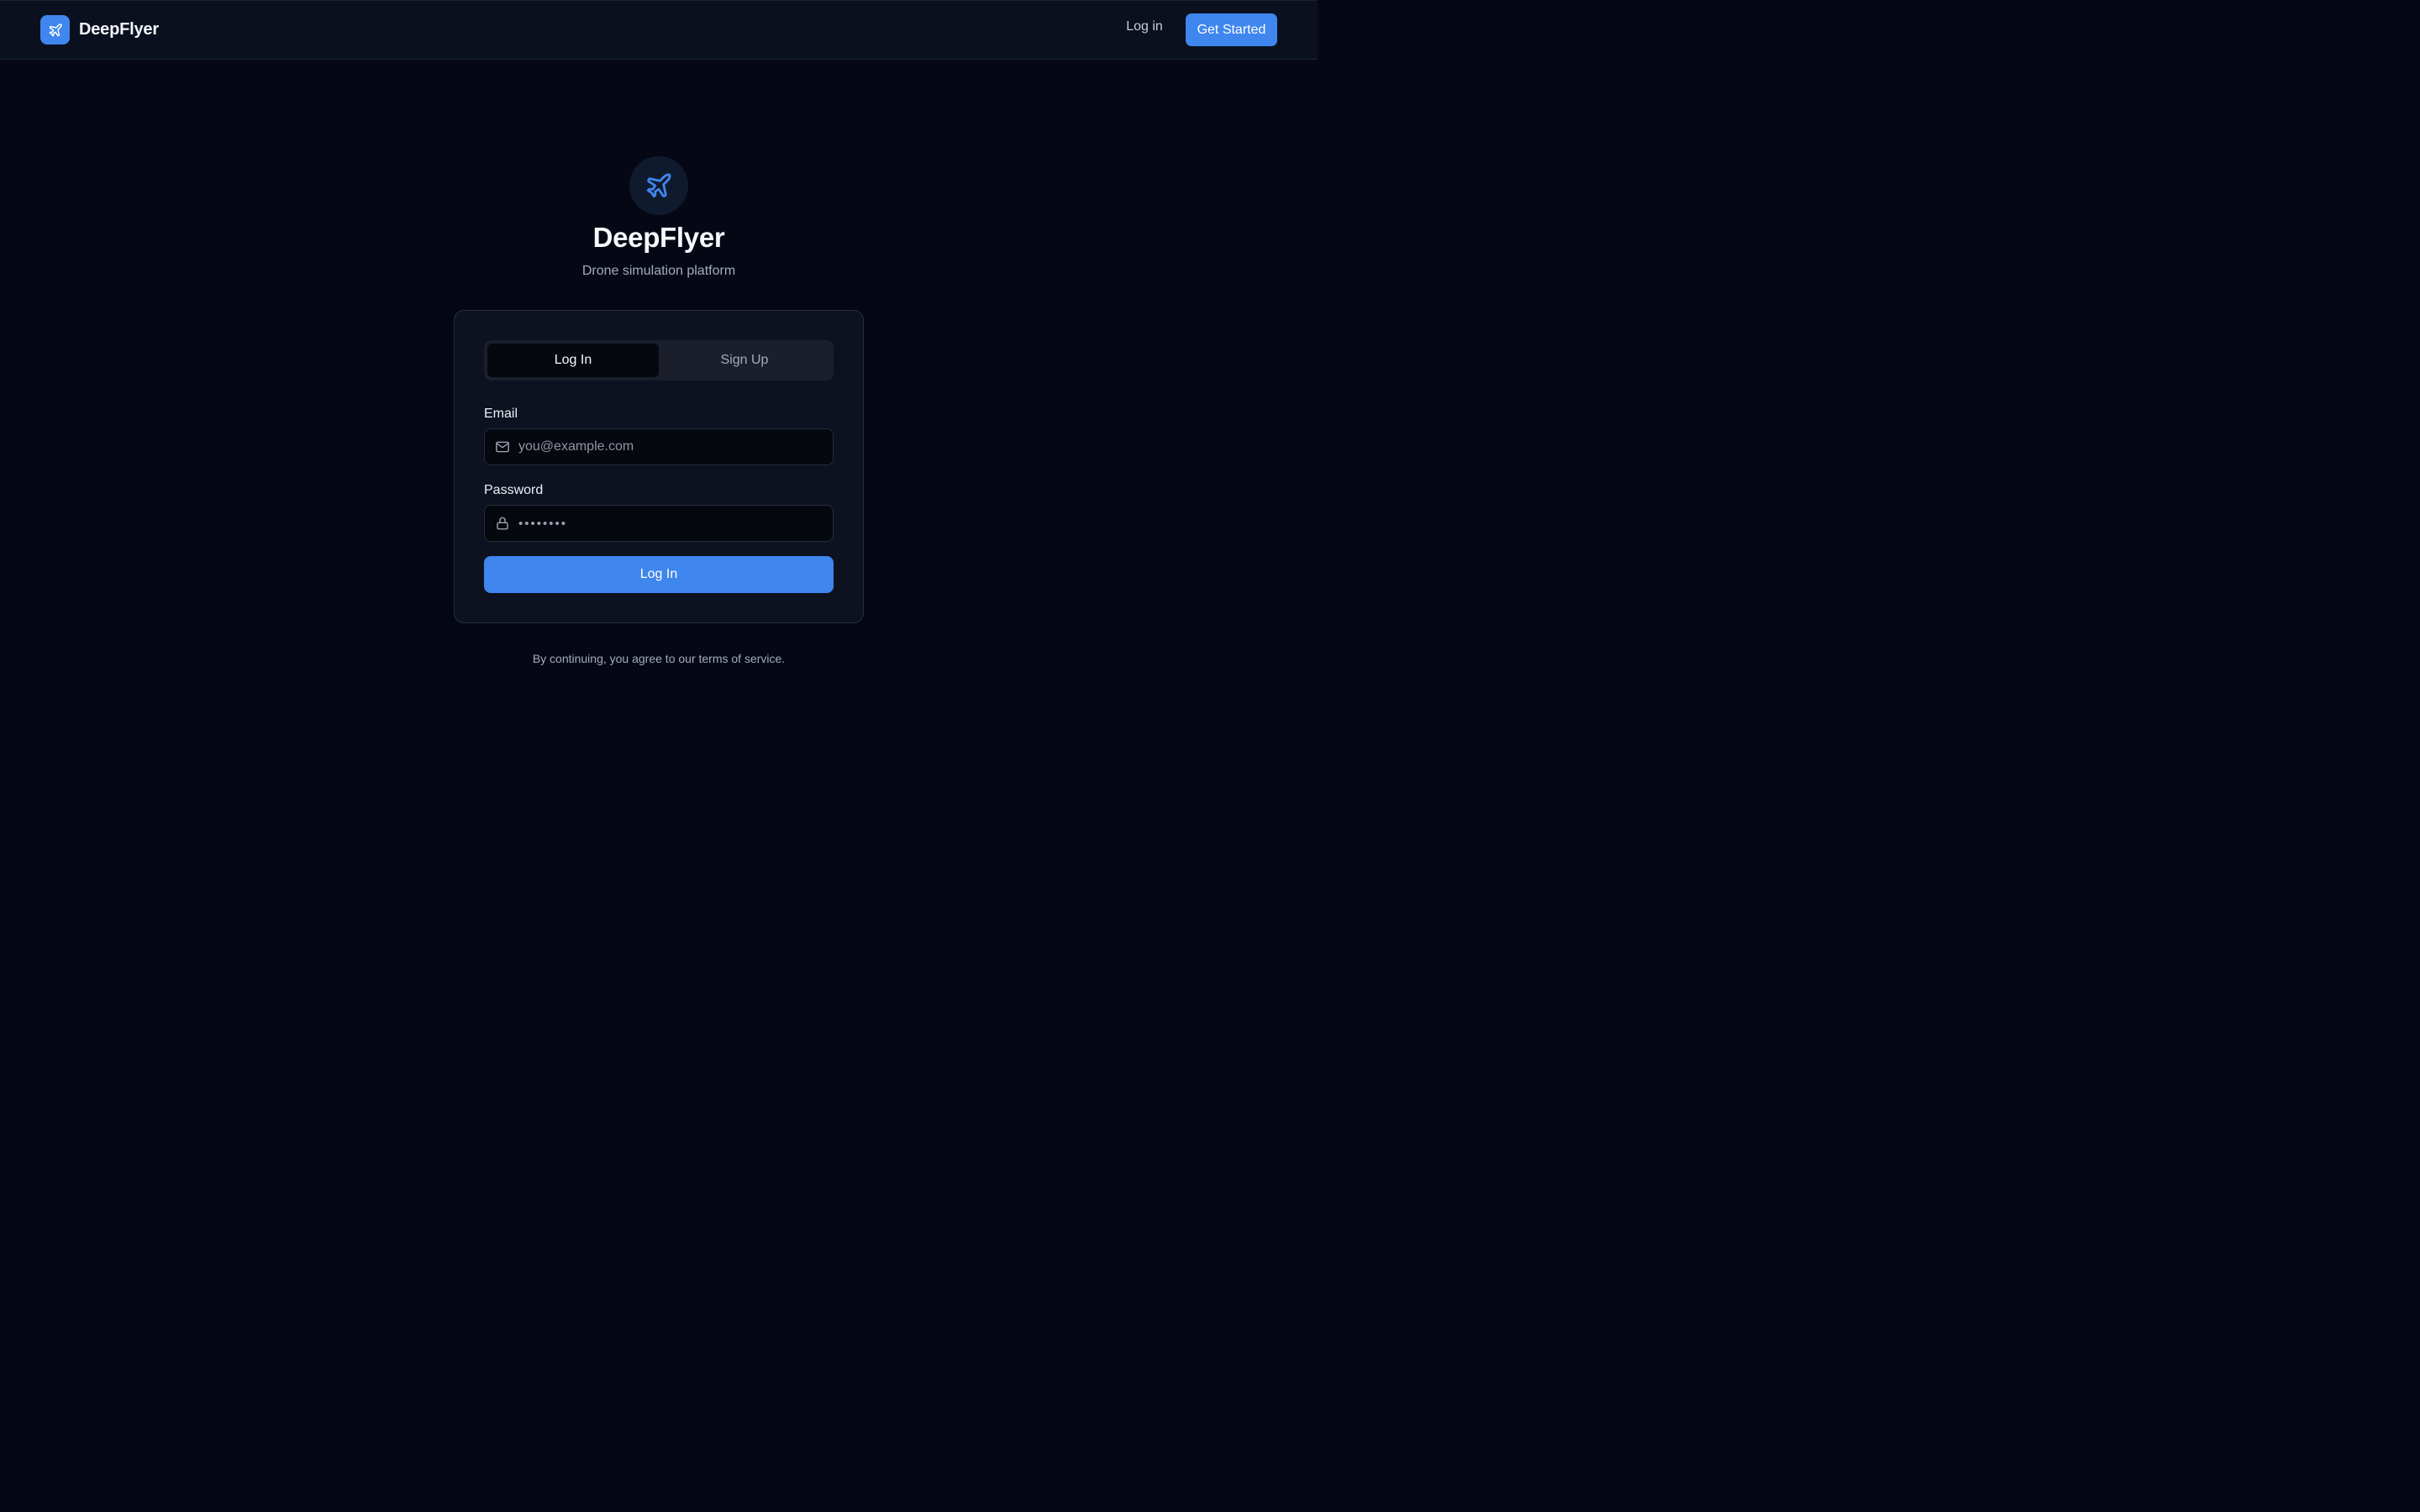  What do you see at coordinates (658, 237) in the screenshot?
I see `page-title: DeepFlyer` at bounding box center [658, 237].